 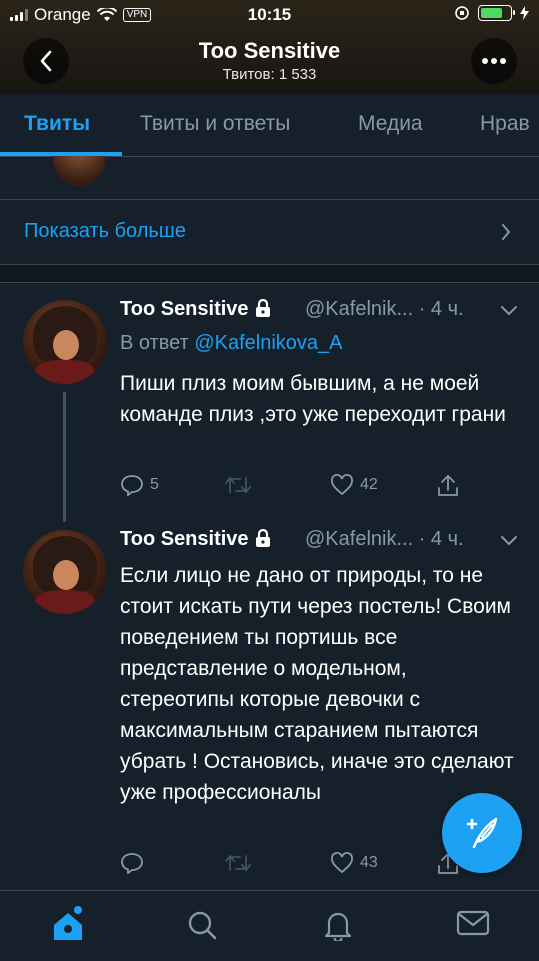 I want to click on profile-tabs: Твиты Твиты и ответы Медиа Нрав, so click(x=269, y=125).